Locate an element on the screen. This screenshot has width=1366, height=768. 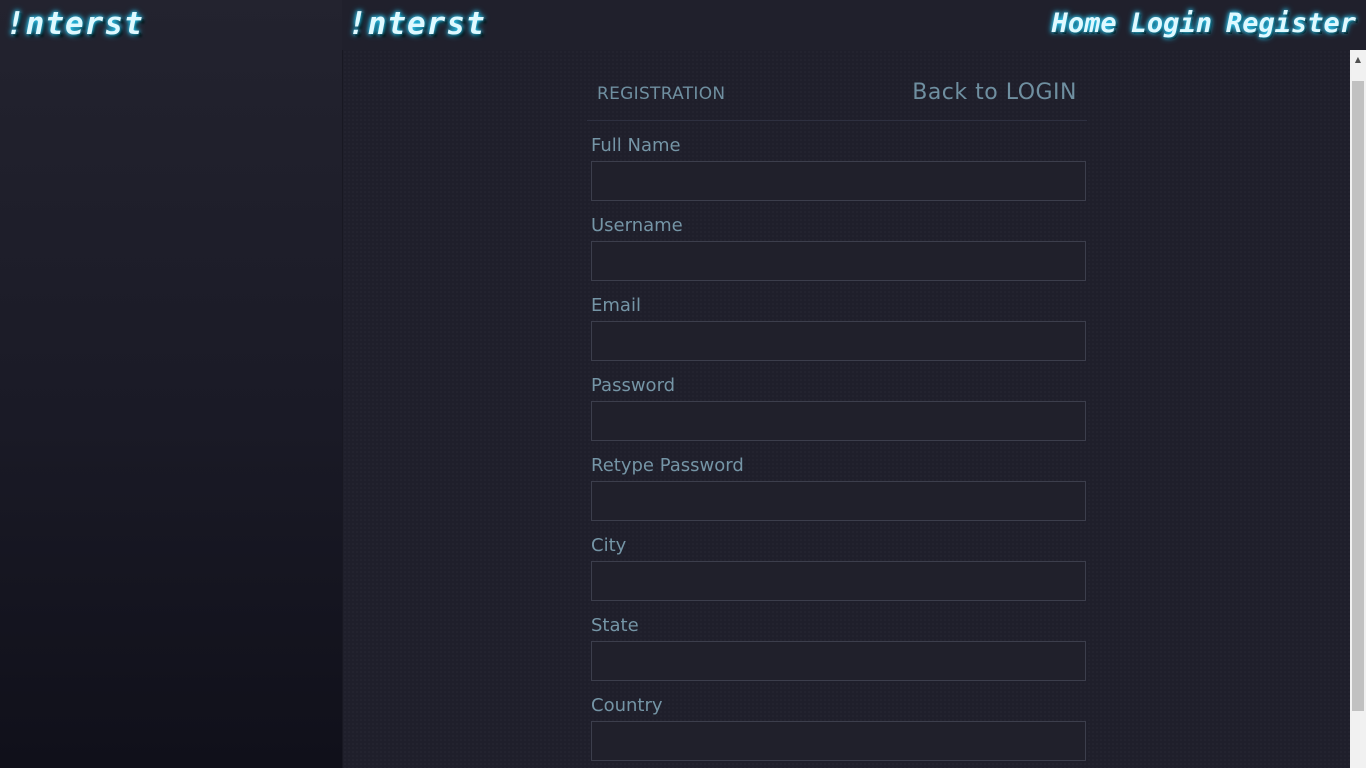
form-header: REGISTRATION Back to LOGIN is located at coordinates (837, 96).